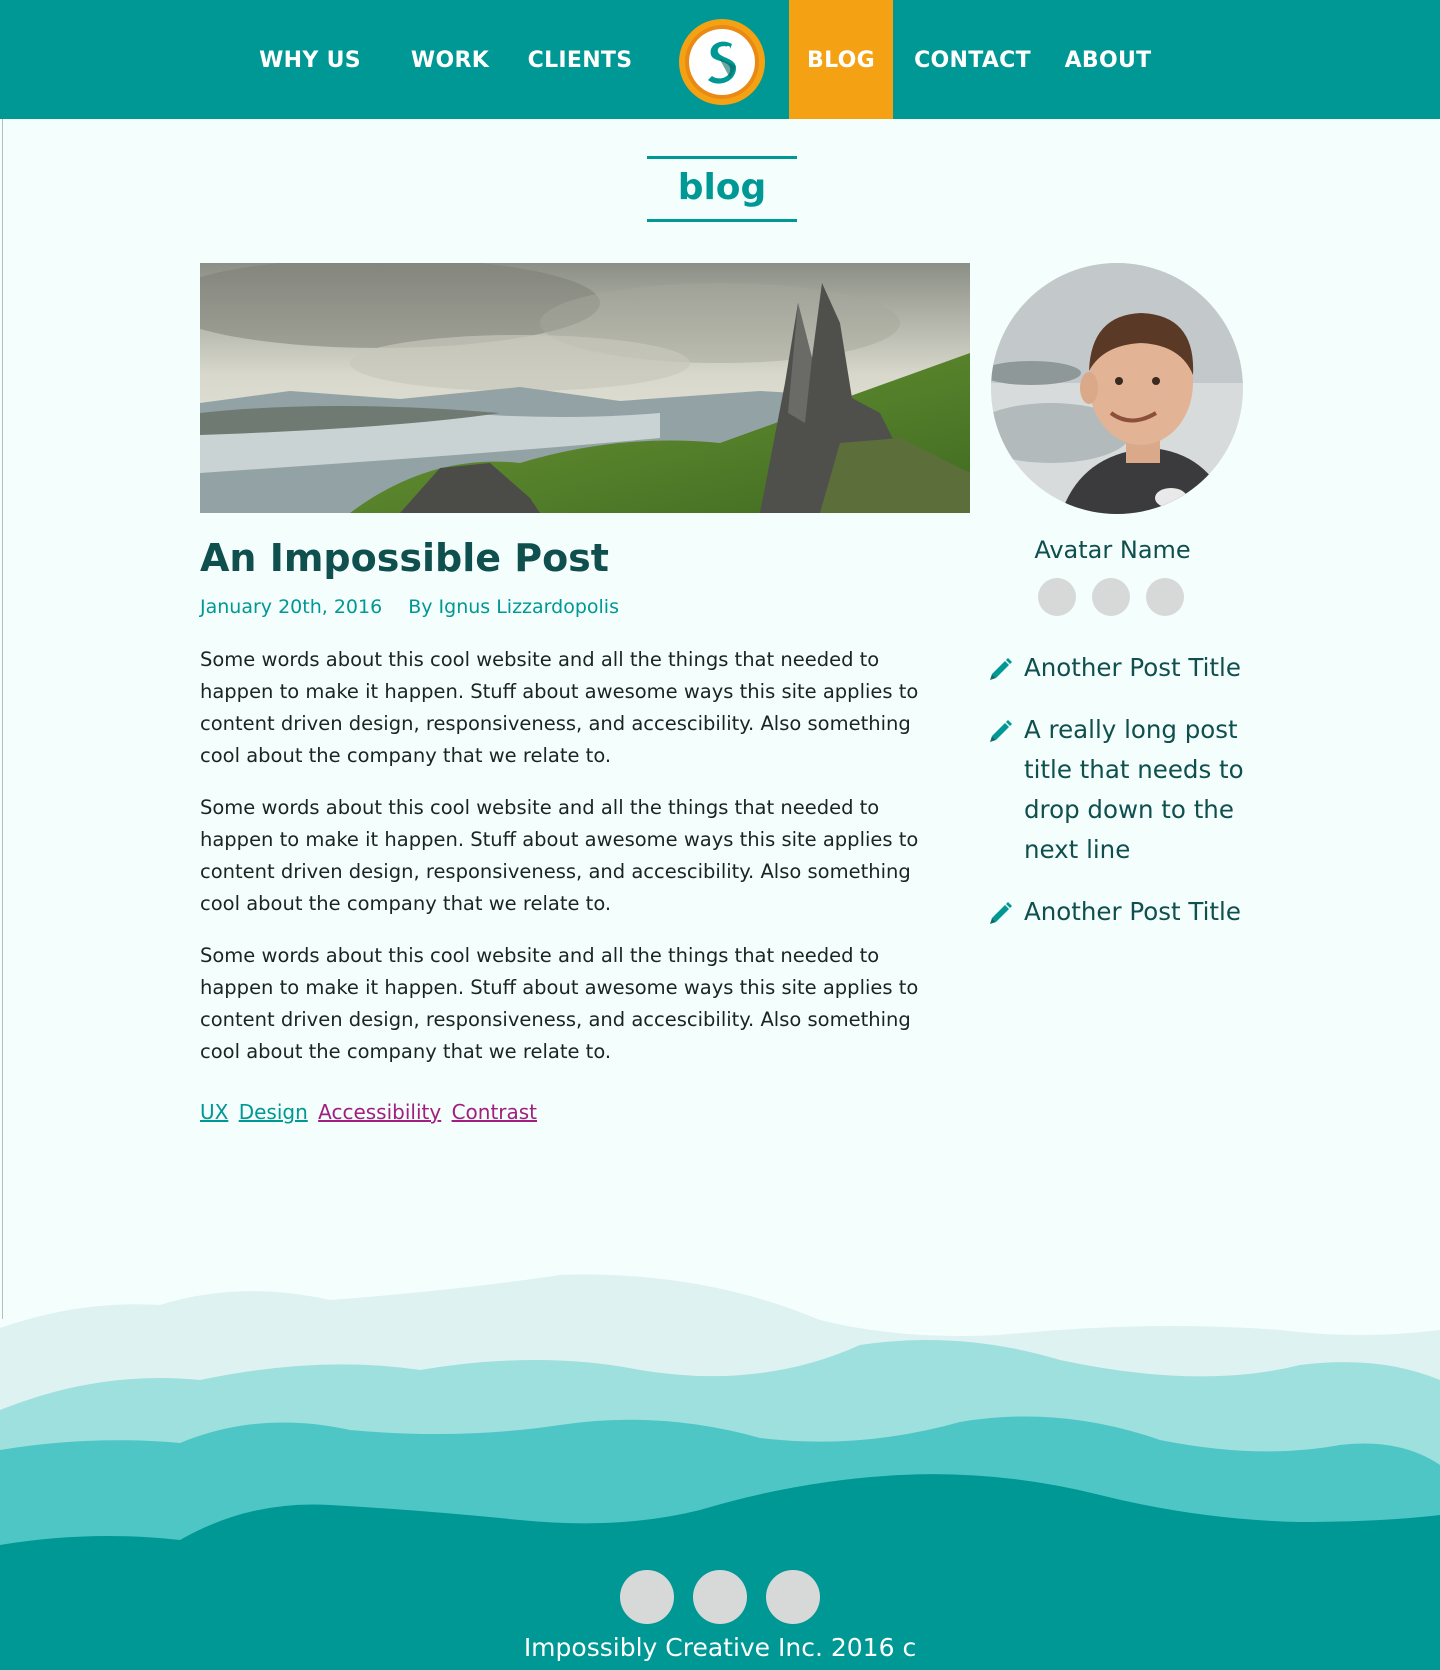 The width and height of the screenshot is (1440, 1670). I want to click on nav-item-work: WORK, so click(450, 59).